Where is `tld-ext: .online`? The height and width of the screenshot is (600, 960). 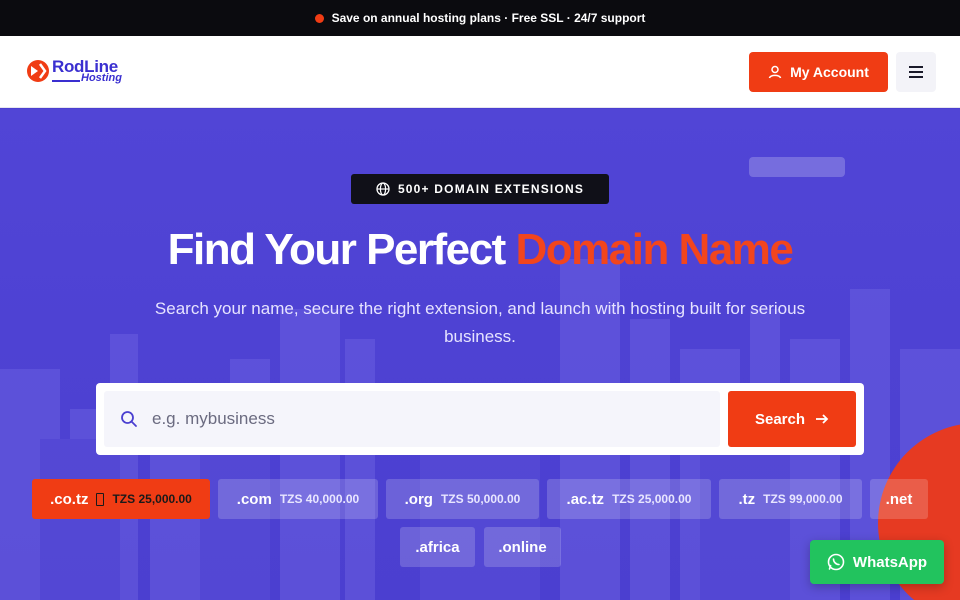
tld-ext: .online is located at coordinates (522, 547).